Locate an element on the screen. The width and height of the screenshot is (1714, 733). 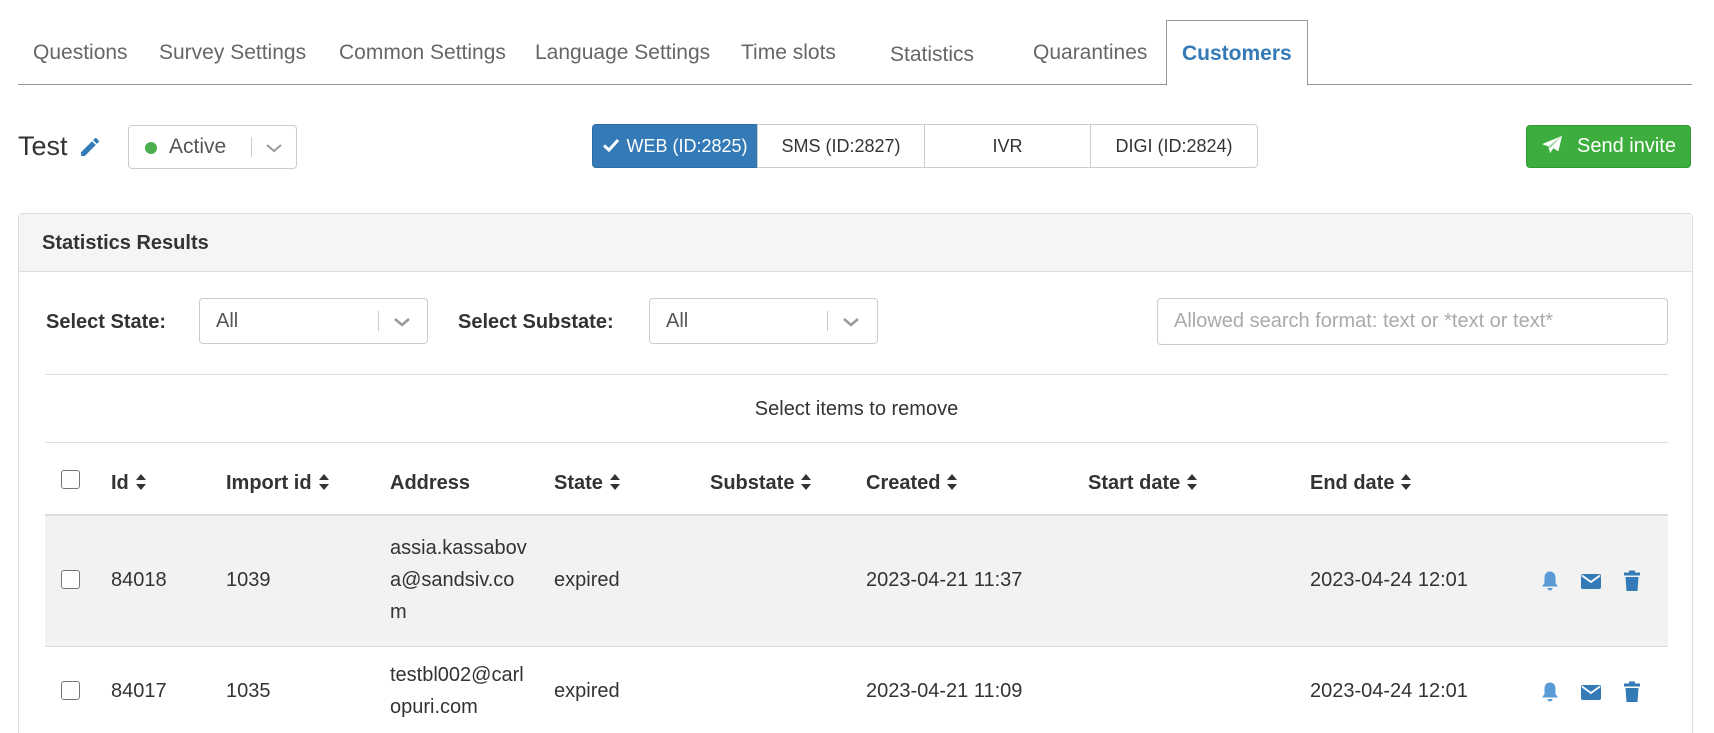
status-select: Active is located at coordinates (212, 147).